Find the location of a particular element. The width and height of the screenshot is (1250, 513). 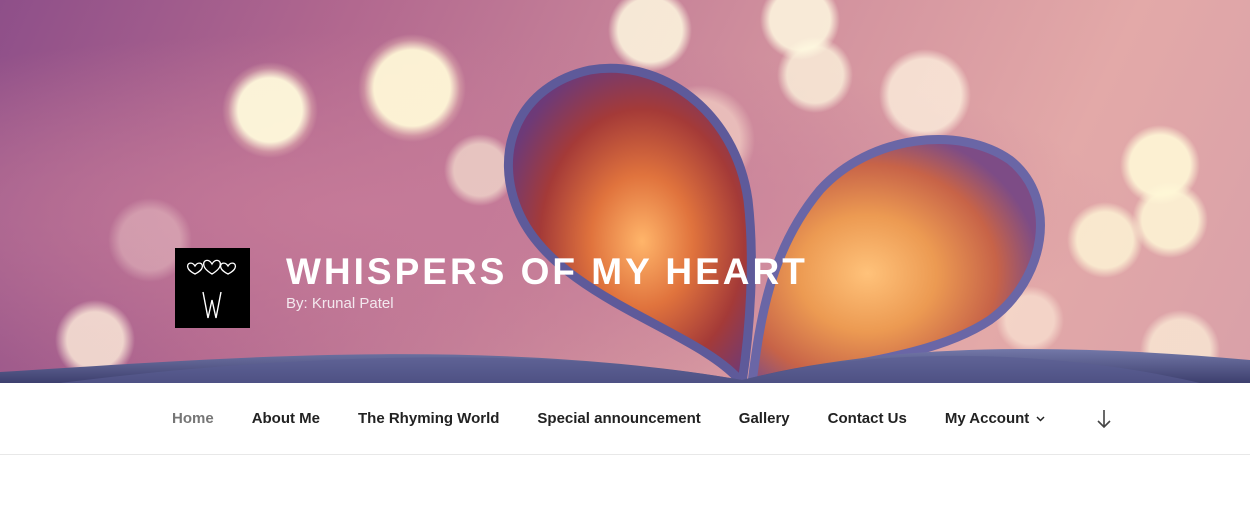

chevron-down-icon is located at coordinates (1040, 418).